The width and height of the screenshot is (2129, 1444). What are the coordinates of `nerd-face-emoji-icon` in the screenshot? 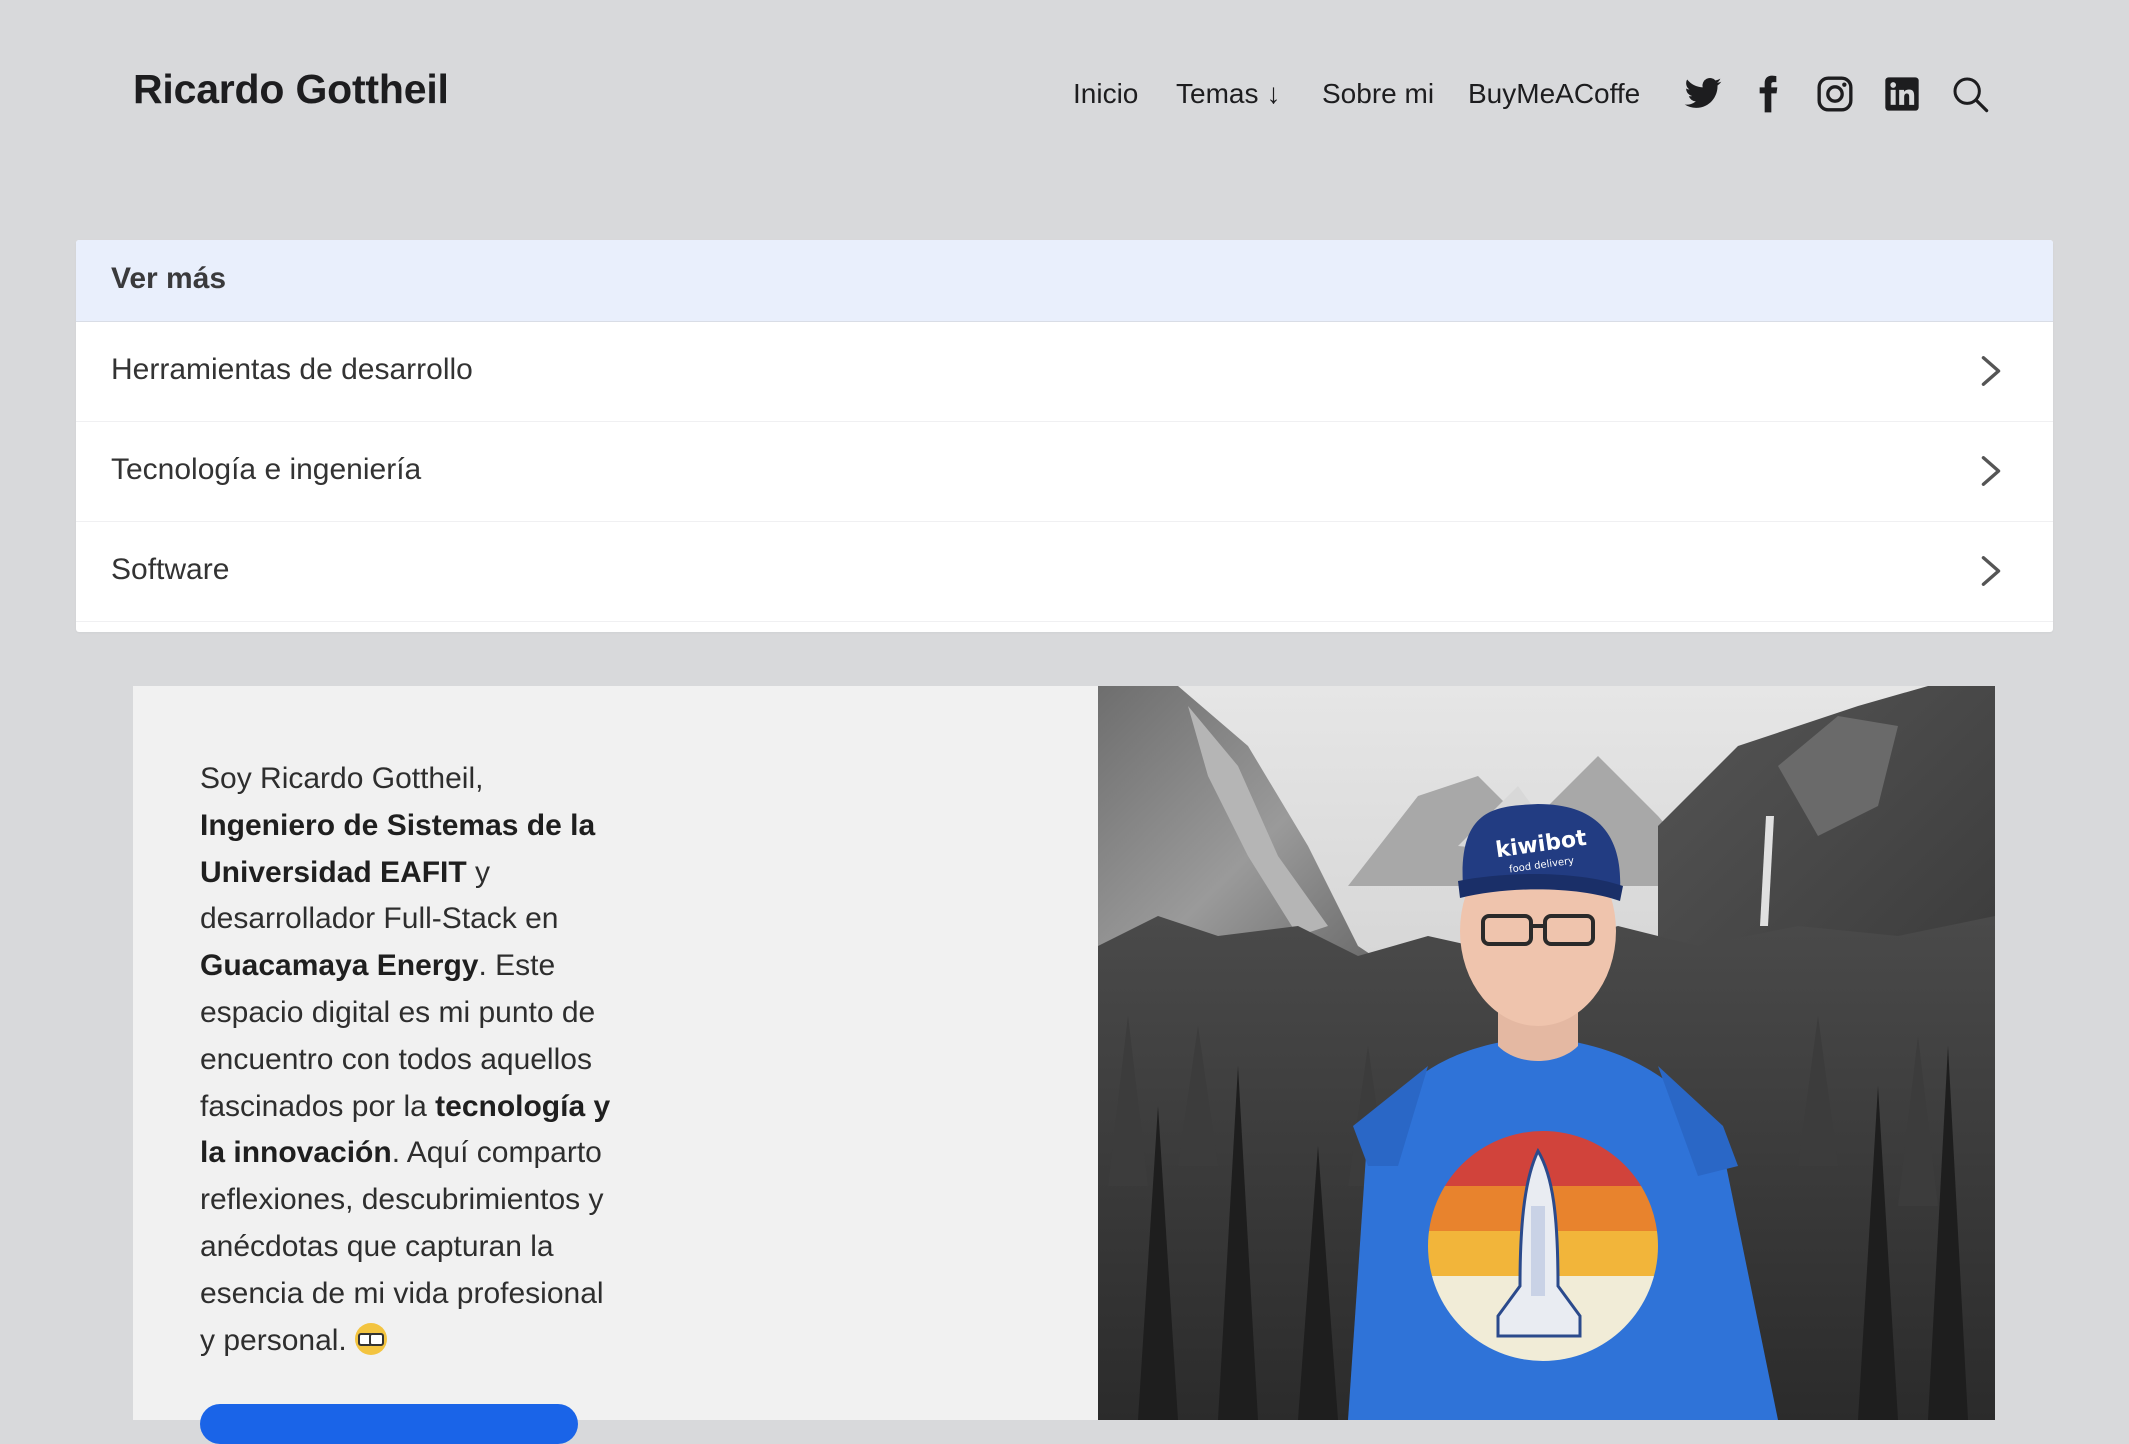 It's located at (371, 1338).